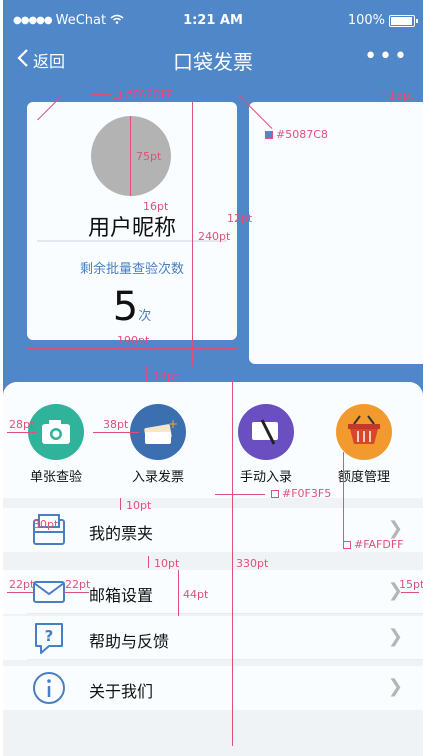 The image size is (436, 756). I want to click on menu-item-label: 邮箱设置, so click(121, 595).